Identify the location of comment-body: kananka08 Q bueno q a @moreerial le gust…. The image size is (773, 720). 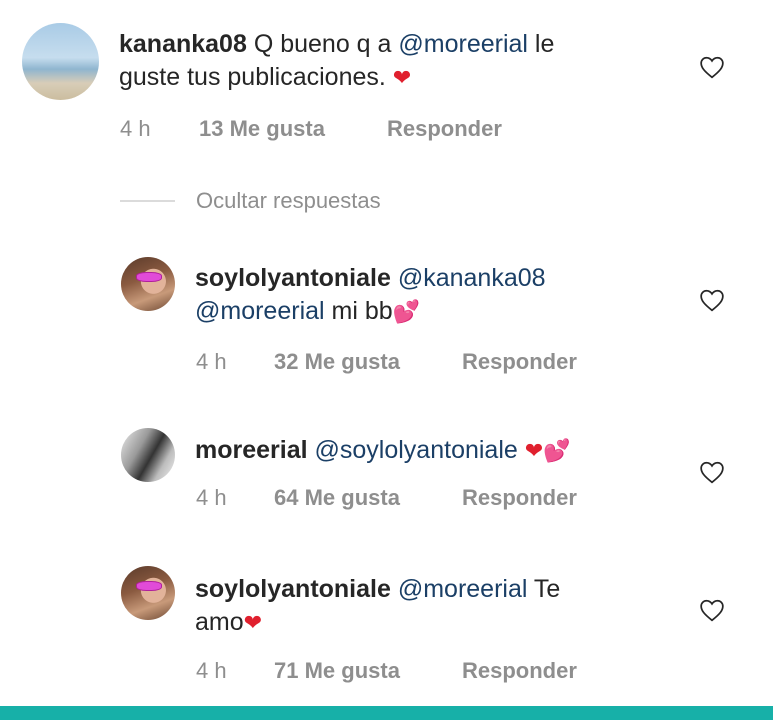
(399, 61).